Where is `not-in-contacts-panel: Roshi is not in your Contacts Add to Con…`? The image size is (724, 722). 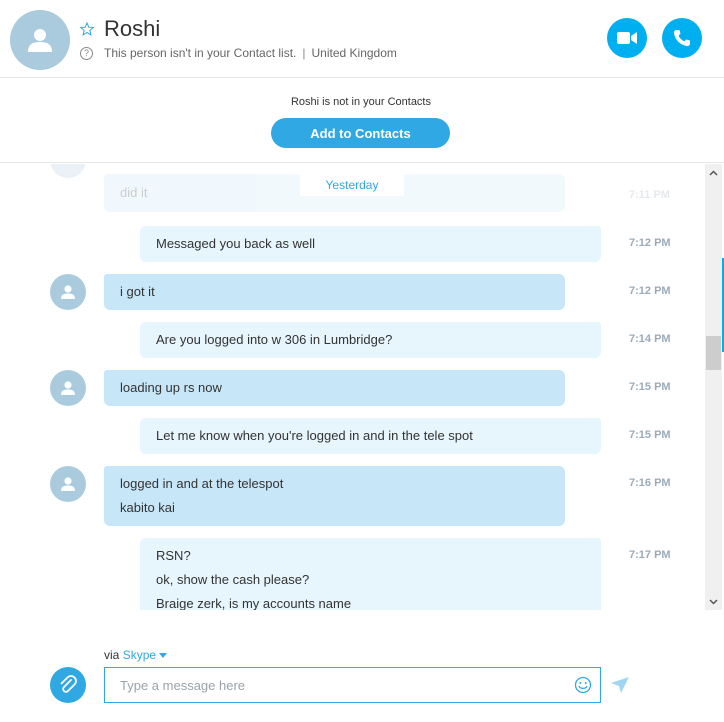 not-in-contacts-panel: Roshi is not in your Contacts Add to Con… is located at coordinates (362, 121).